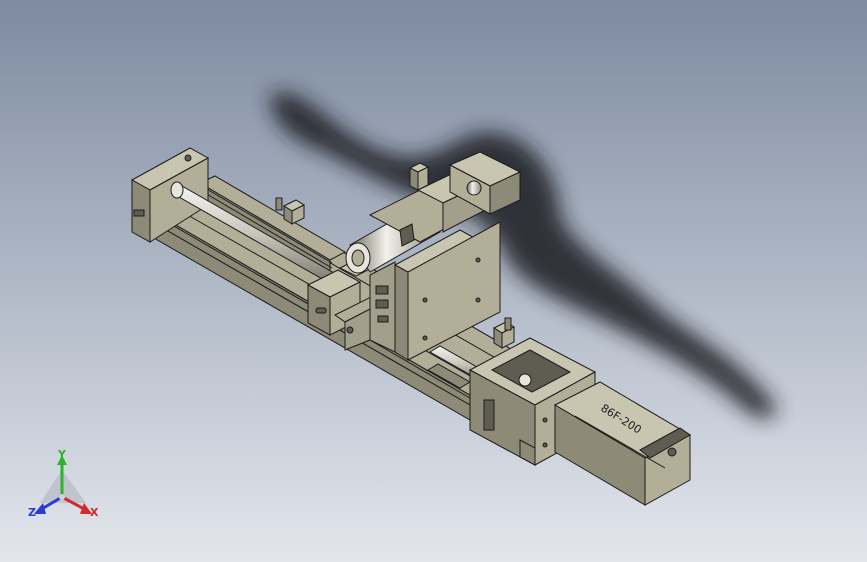  Describe the element at coordinates (94, 512) in the screenshot. I see `triad-x-label: X` at that location.